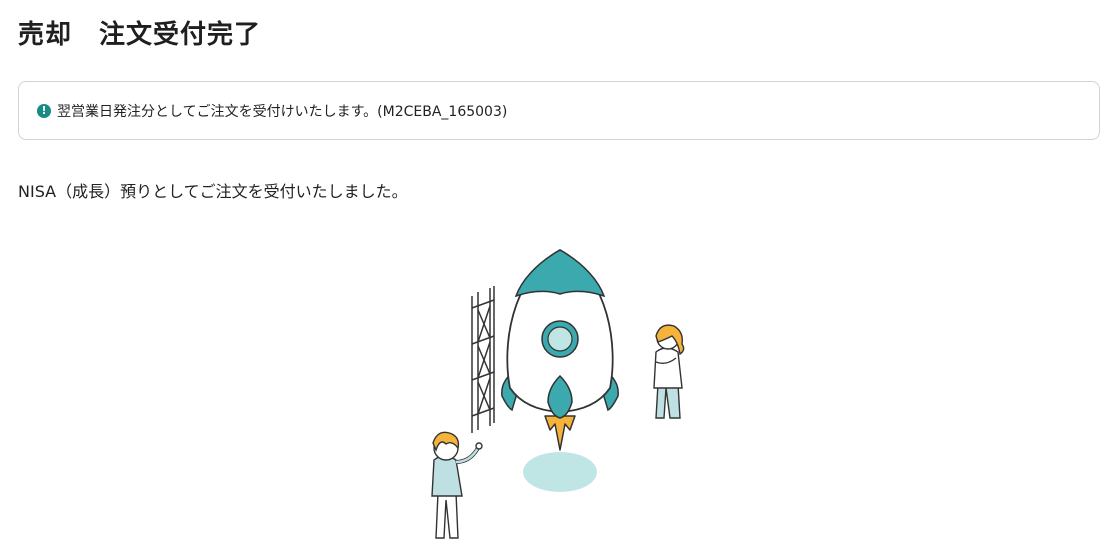  Describe the element at coordinates (140, 35) in the screenshot. I see `page-title: 売却 注文受付完了` at that location.